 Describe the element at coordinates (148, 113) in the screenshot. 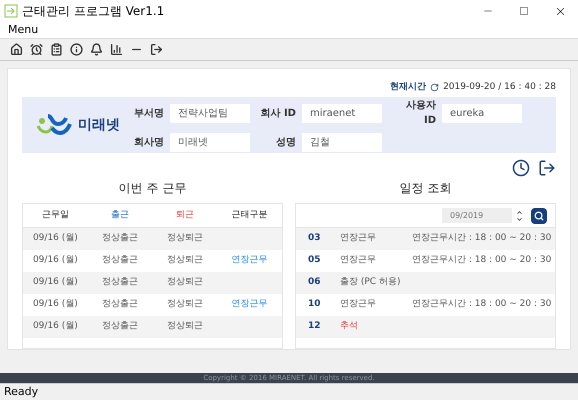

I see `field-label: 부서명` at that location.